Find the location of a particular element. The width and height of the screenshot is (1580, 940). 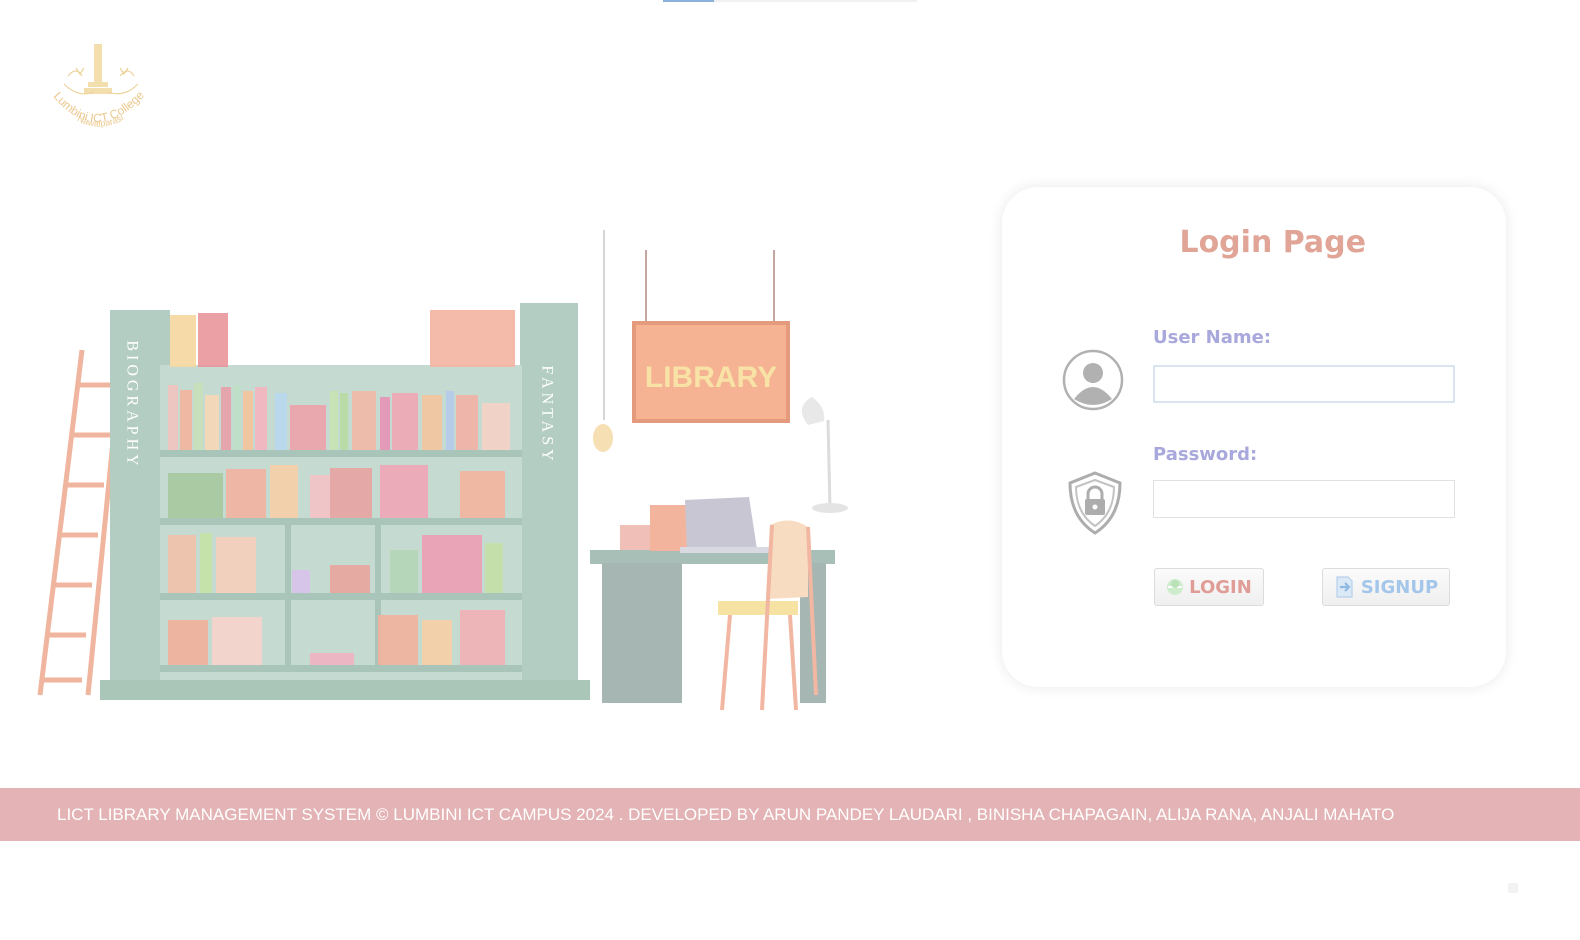

library-sign: LIBRARY is located at coordinates (711, 377).